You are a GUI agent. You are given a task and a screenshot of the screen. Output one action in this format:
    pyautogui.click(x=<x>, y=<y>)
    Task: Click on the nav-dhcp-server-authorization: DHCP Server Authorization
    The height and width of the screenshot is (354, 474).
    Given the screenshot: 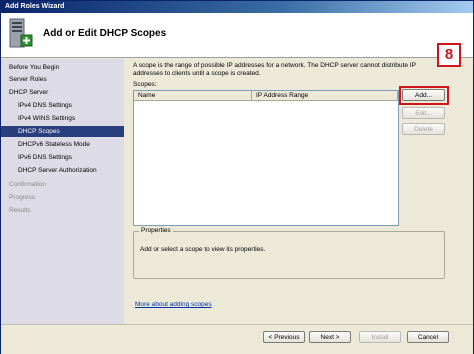 What is the action you would take?
    pyautogui.click(x=62, y=170)
    